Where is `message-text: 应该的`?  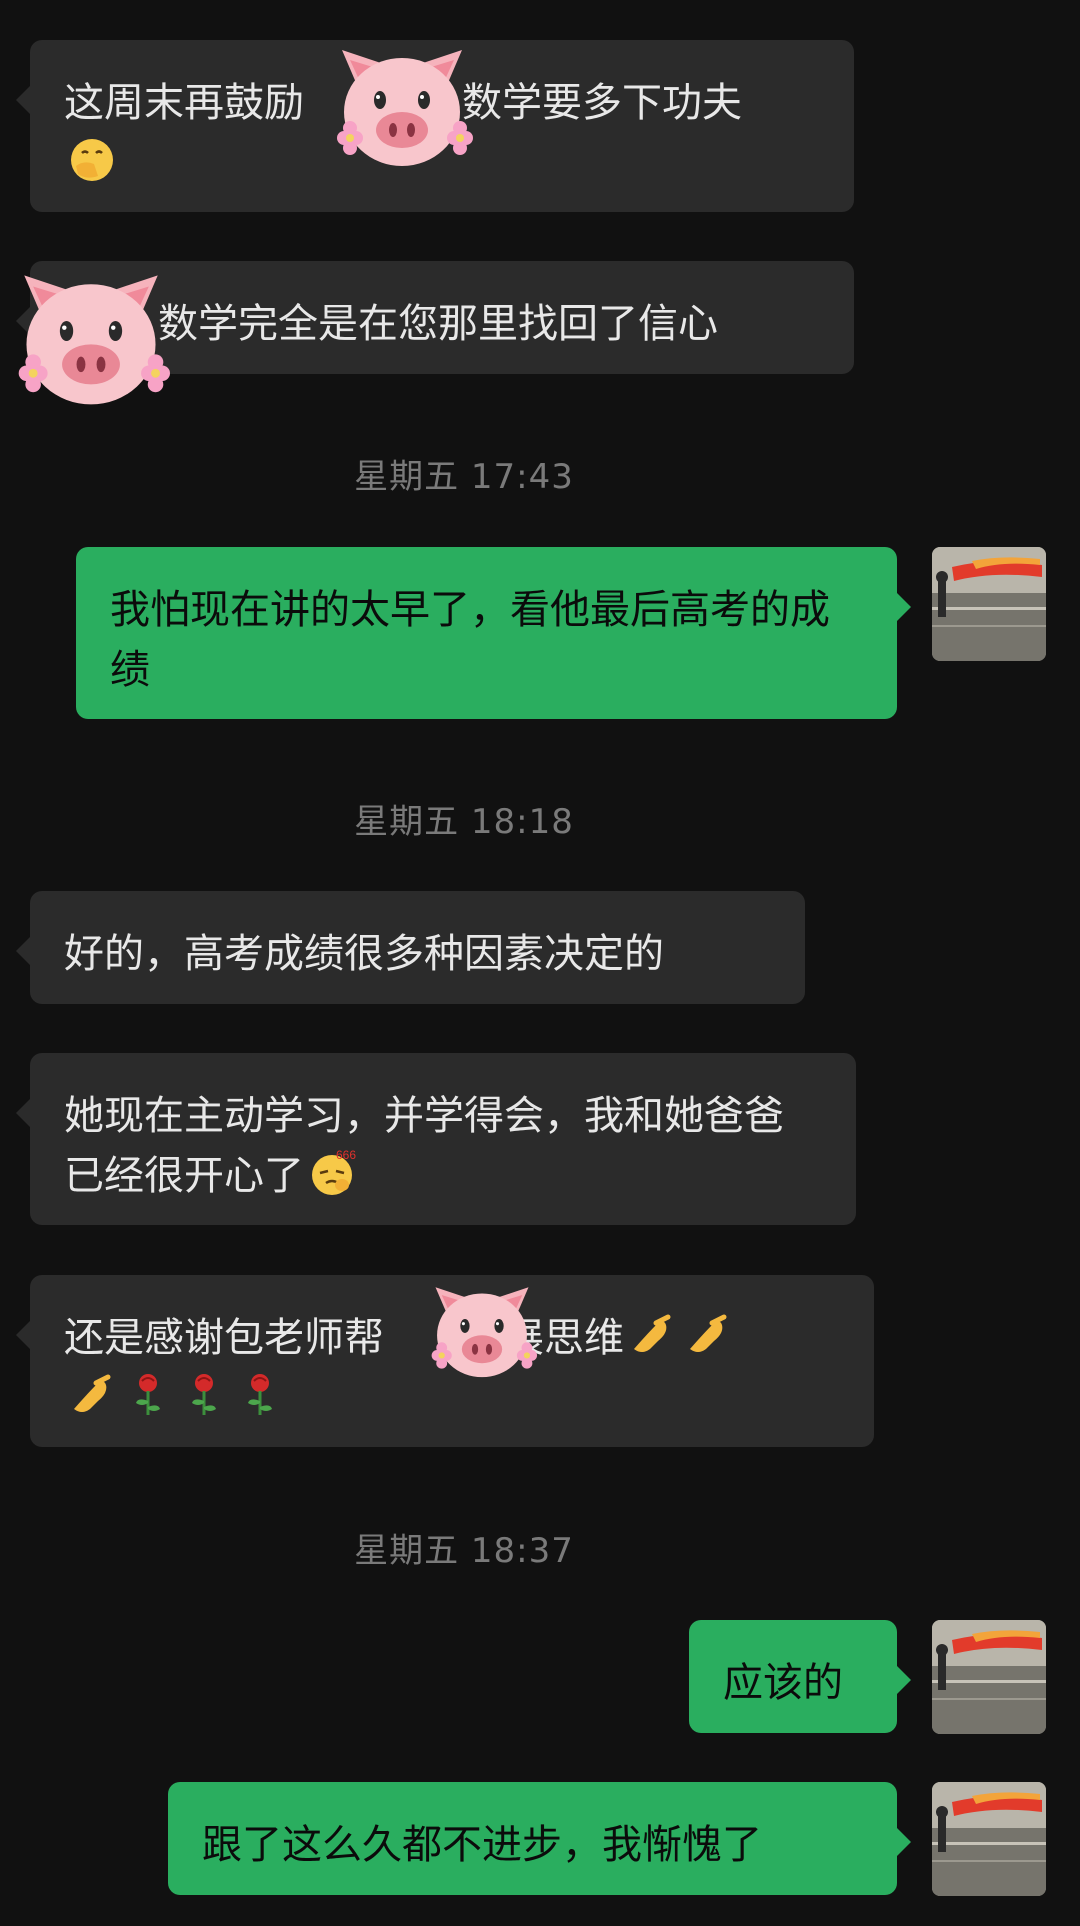
message-text: 应该的 is located at coordinates (783, 1683).